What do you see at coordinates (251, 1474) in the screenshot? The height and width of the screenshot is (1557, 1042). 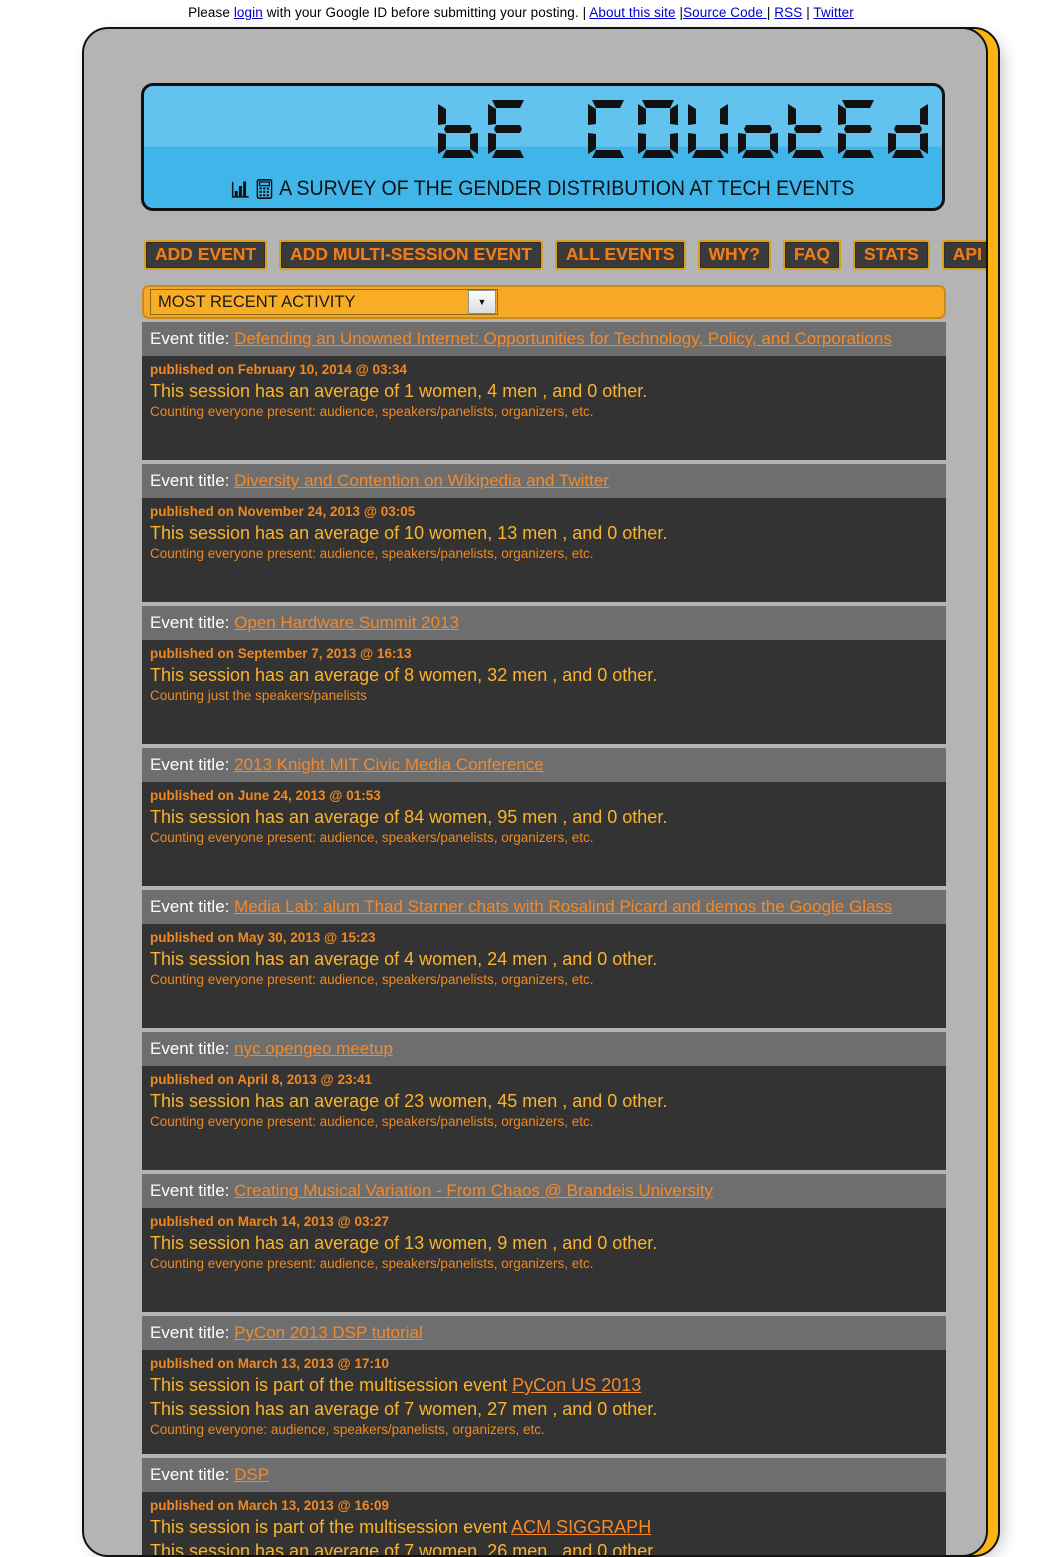 I see `event-title-link: DSP` at bounding box center [251, 1474].